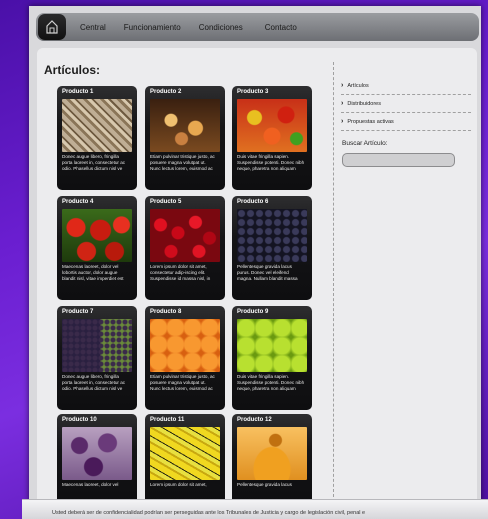  I want to click on product-title: Producto 8, so click(166, 312).